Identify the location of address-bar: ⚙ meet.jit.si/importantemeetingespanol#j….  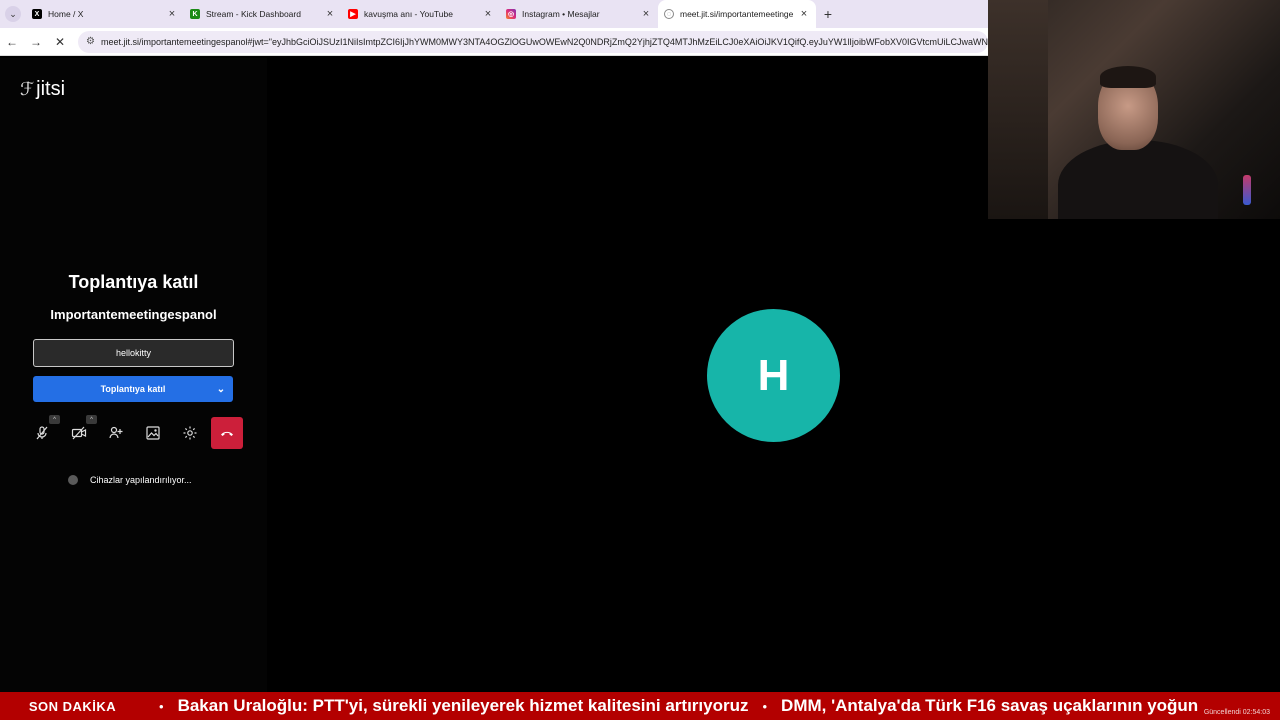
(533, 41).